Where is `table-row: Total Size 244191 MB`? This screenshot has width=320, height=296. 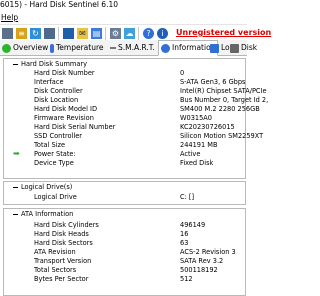
table-row: Total Size 244191 MB is located at coordinates (126, 145).